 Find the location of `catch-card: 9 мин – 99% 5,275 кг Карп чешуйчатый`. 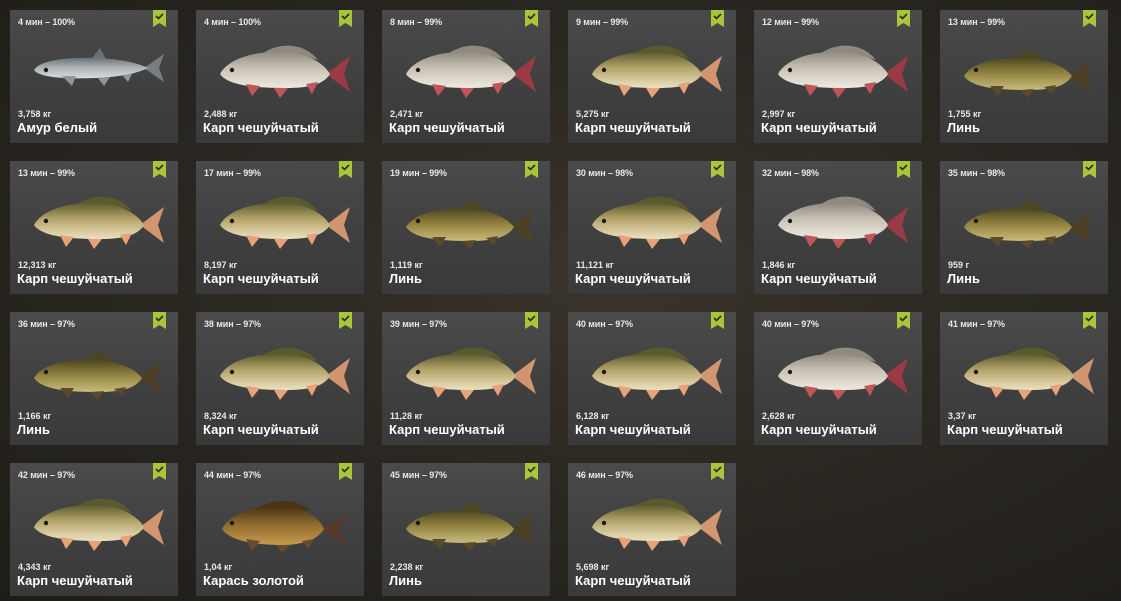

catch-card: 9 мин – 99% 5,275 кг Карп чешуйчатый is located at coordinates (652, 76).